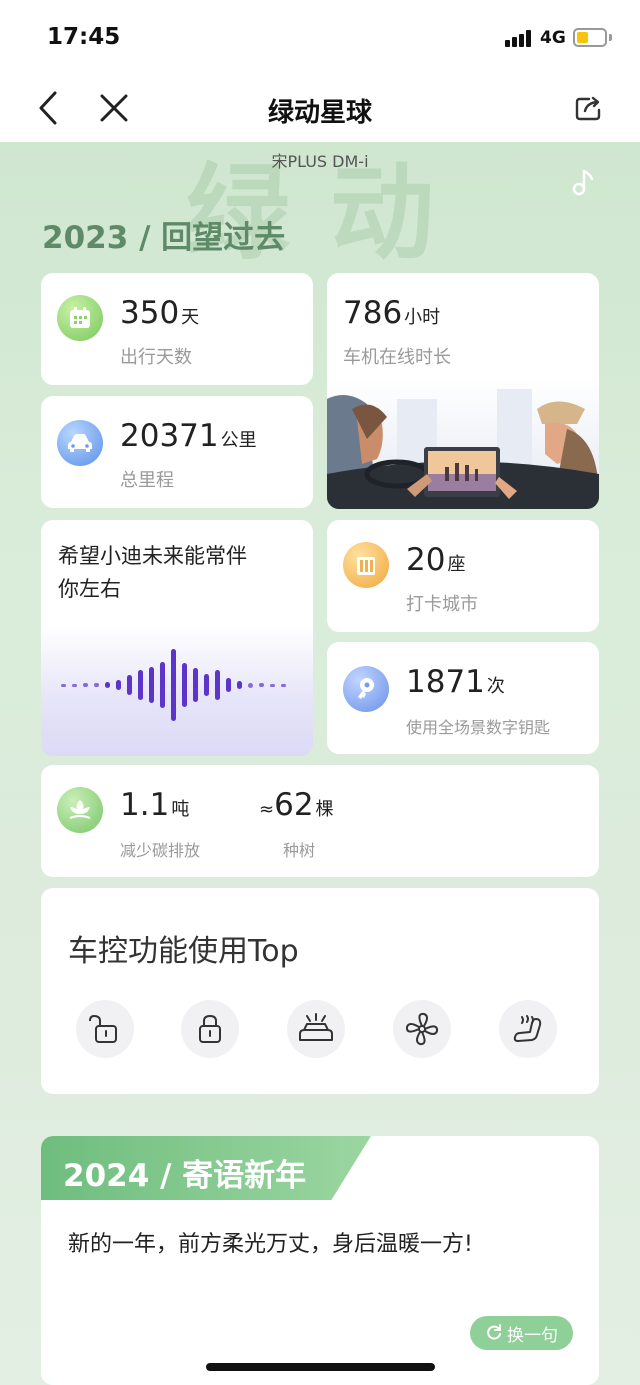  Describe the element at coordinates (156, 357) in the screenshot. I see `days-label: 出行天数` at that location.